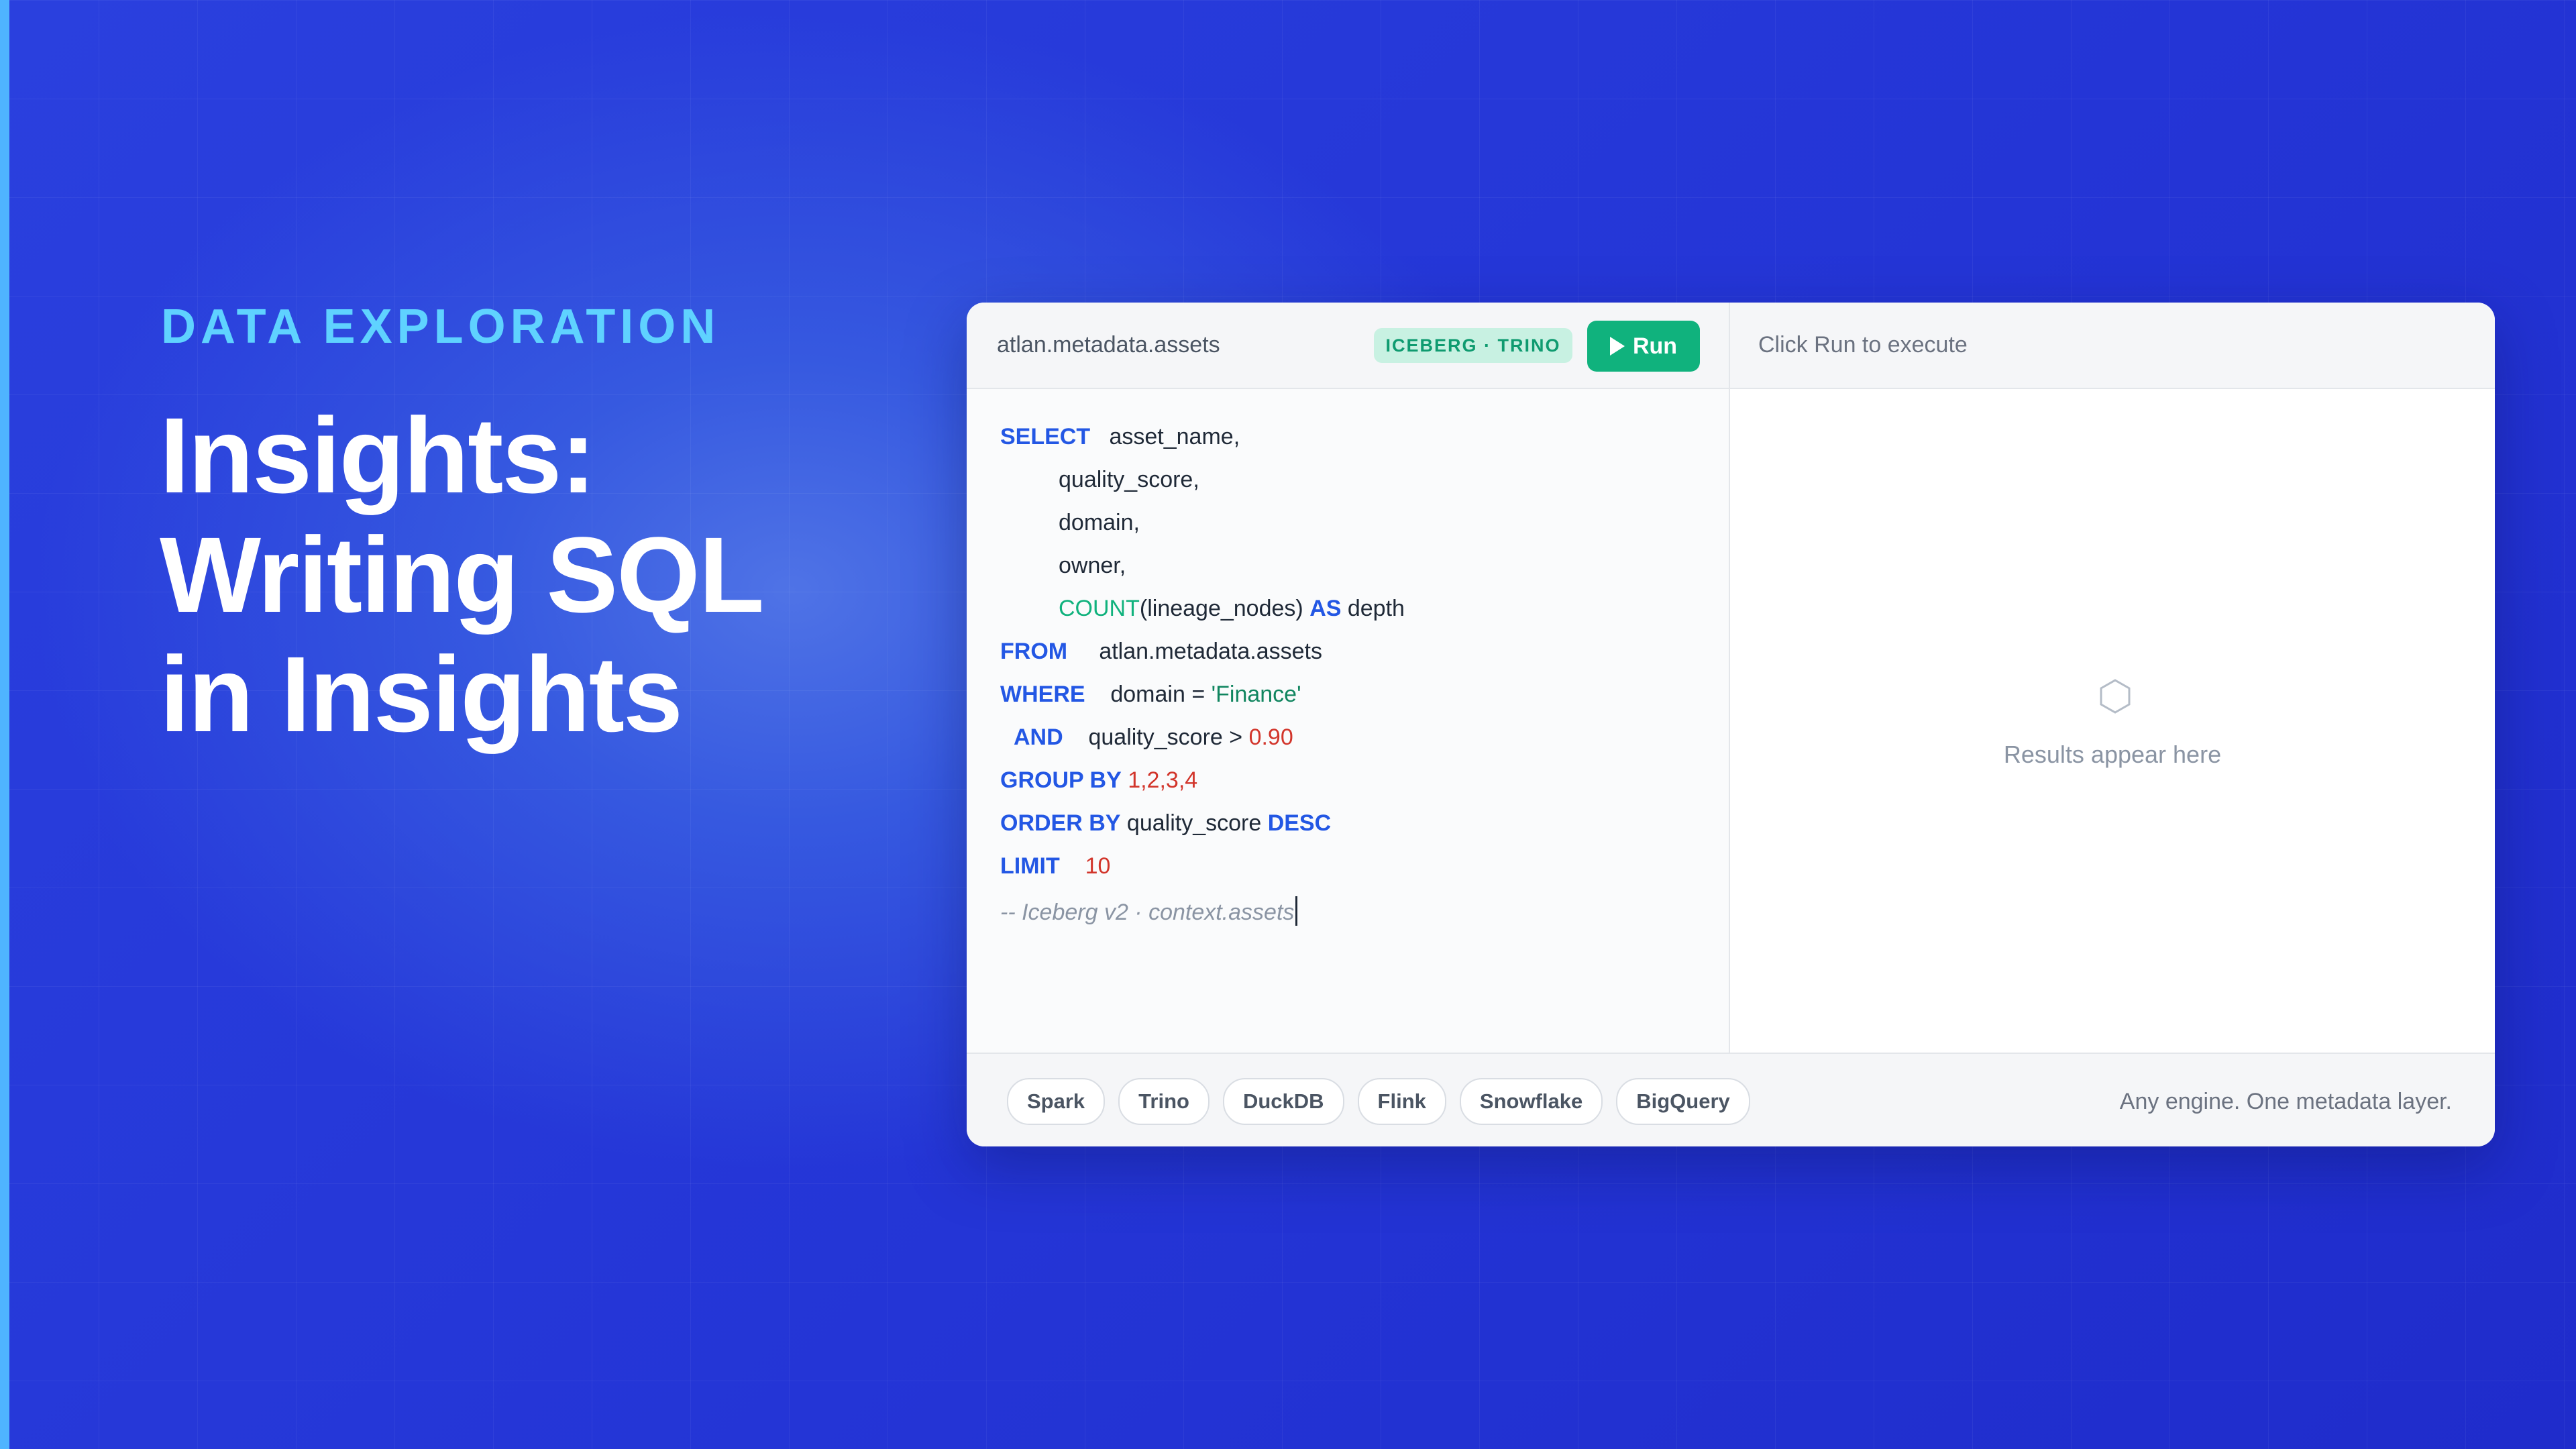  I want to click on code-line: WHERE domain = 'Finance', so click(1150, 695).